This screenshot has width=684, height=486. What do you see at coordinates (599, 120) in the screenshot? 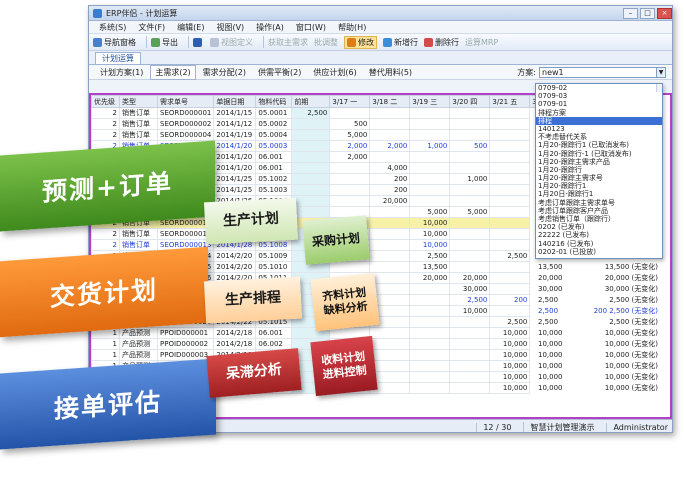
I see `dropdown-option: 排程` at bounding box center [599, 120].